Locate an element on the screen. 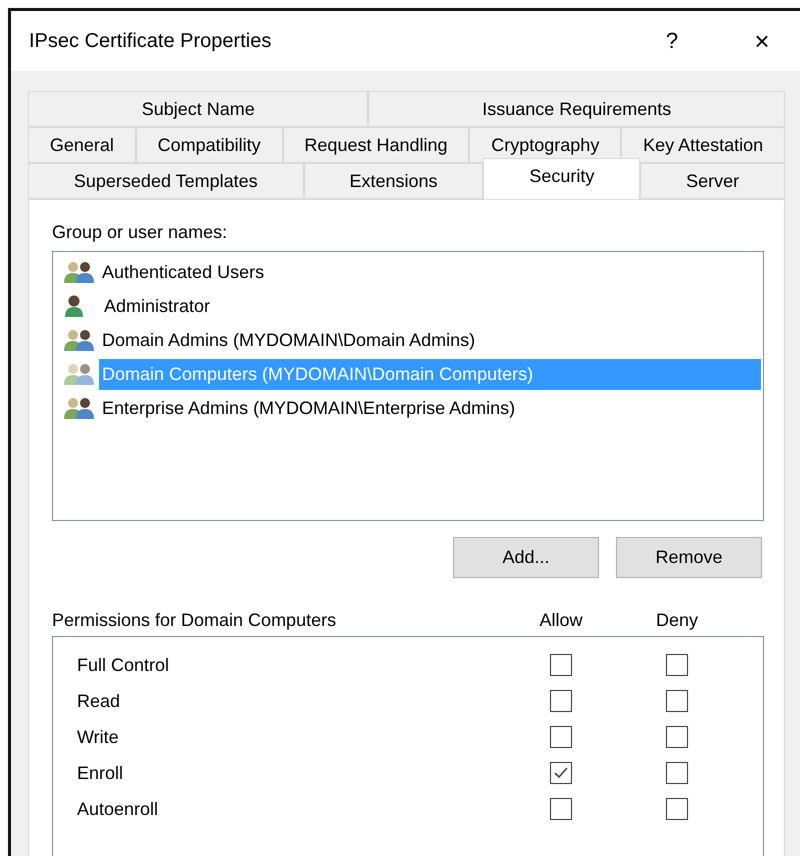  group-label: Group or user names: is located at coordinates (140, 232).